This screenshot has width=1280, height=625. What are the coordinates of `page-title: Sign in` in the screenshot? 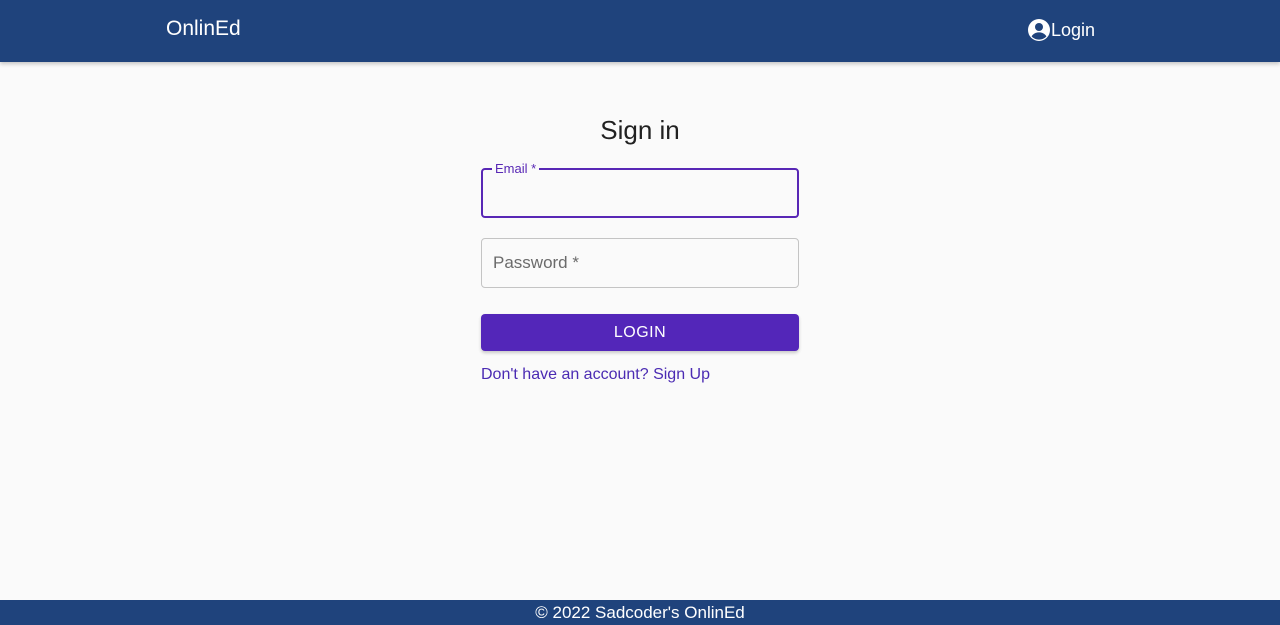 It's located at (640, 130).